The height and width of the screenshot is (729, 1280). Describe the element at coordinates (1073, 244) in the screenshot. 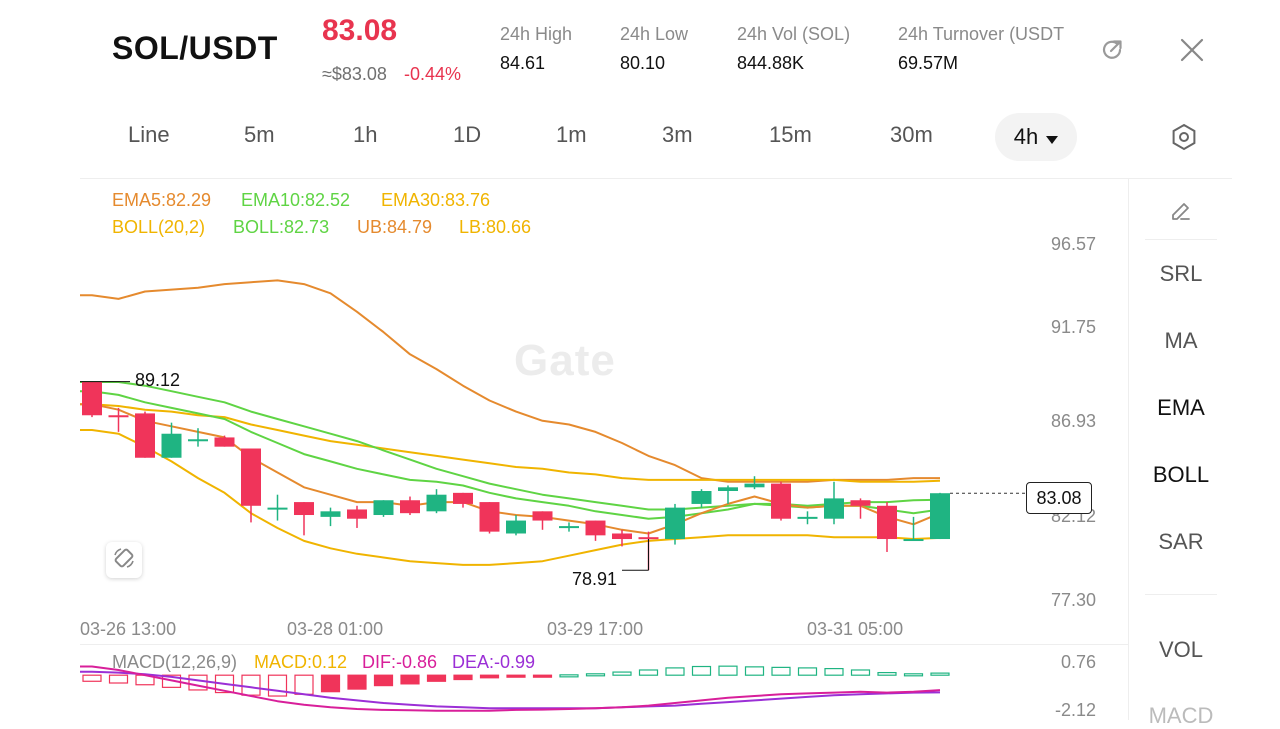

I see `y-tick-label: 96.57` at that location.